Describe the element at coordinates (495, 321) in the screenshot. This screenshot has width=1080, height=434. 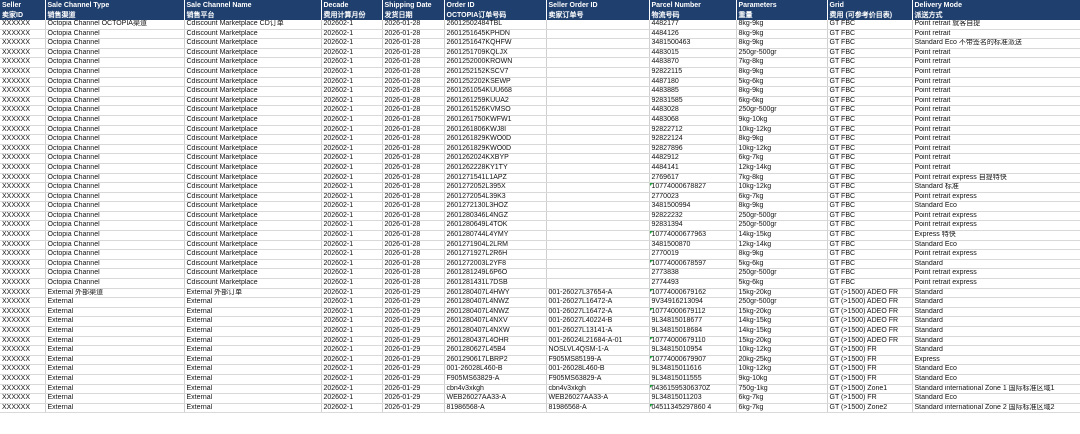
I see `cell-order-id: 2601280407L4NXV` at that location.